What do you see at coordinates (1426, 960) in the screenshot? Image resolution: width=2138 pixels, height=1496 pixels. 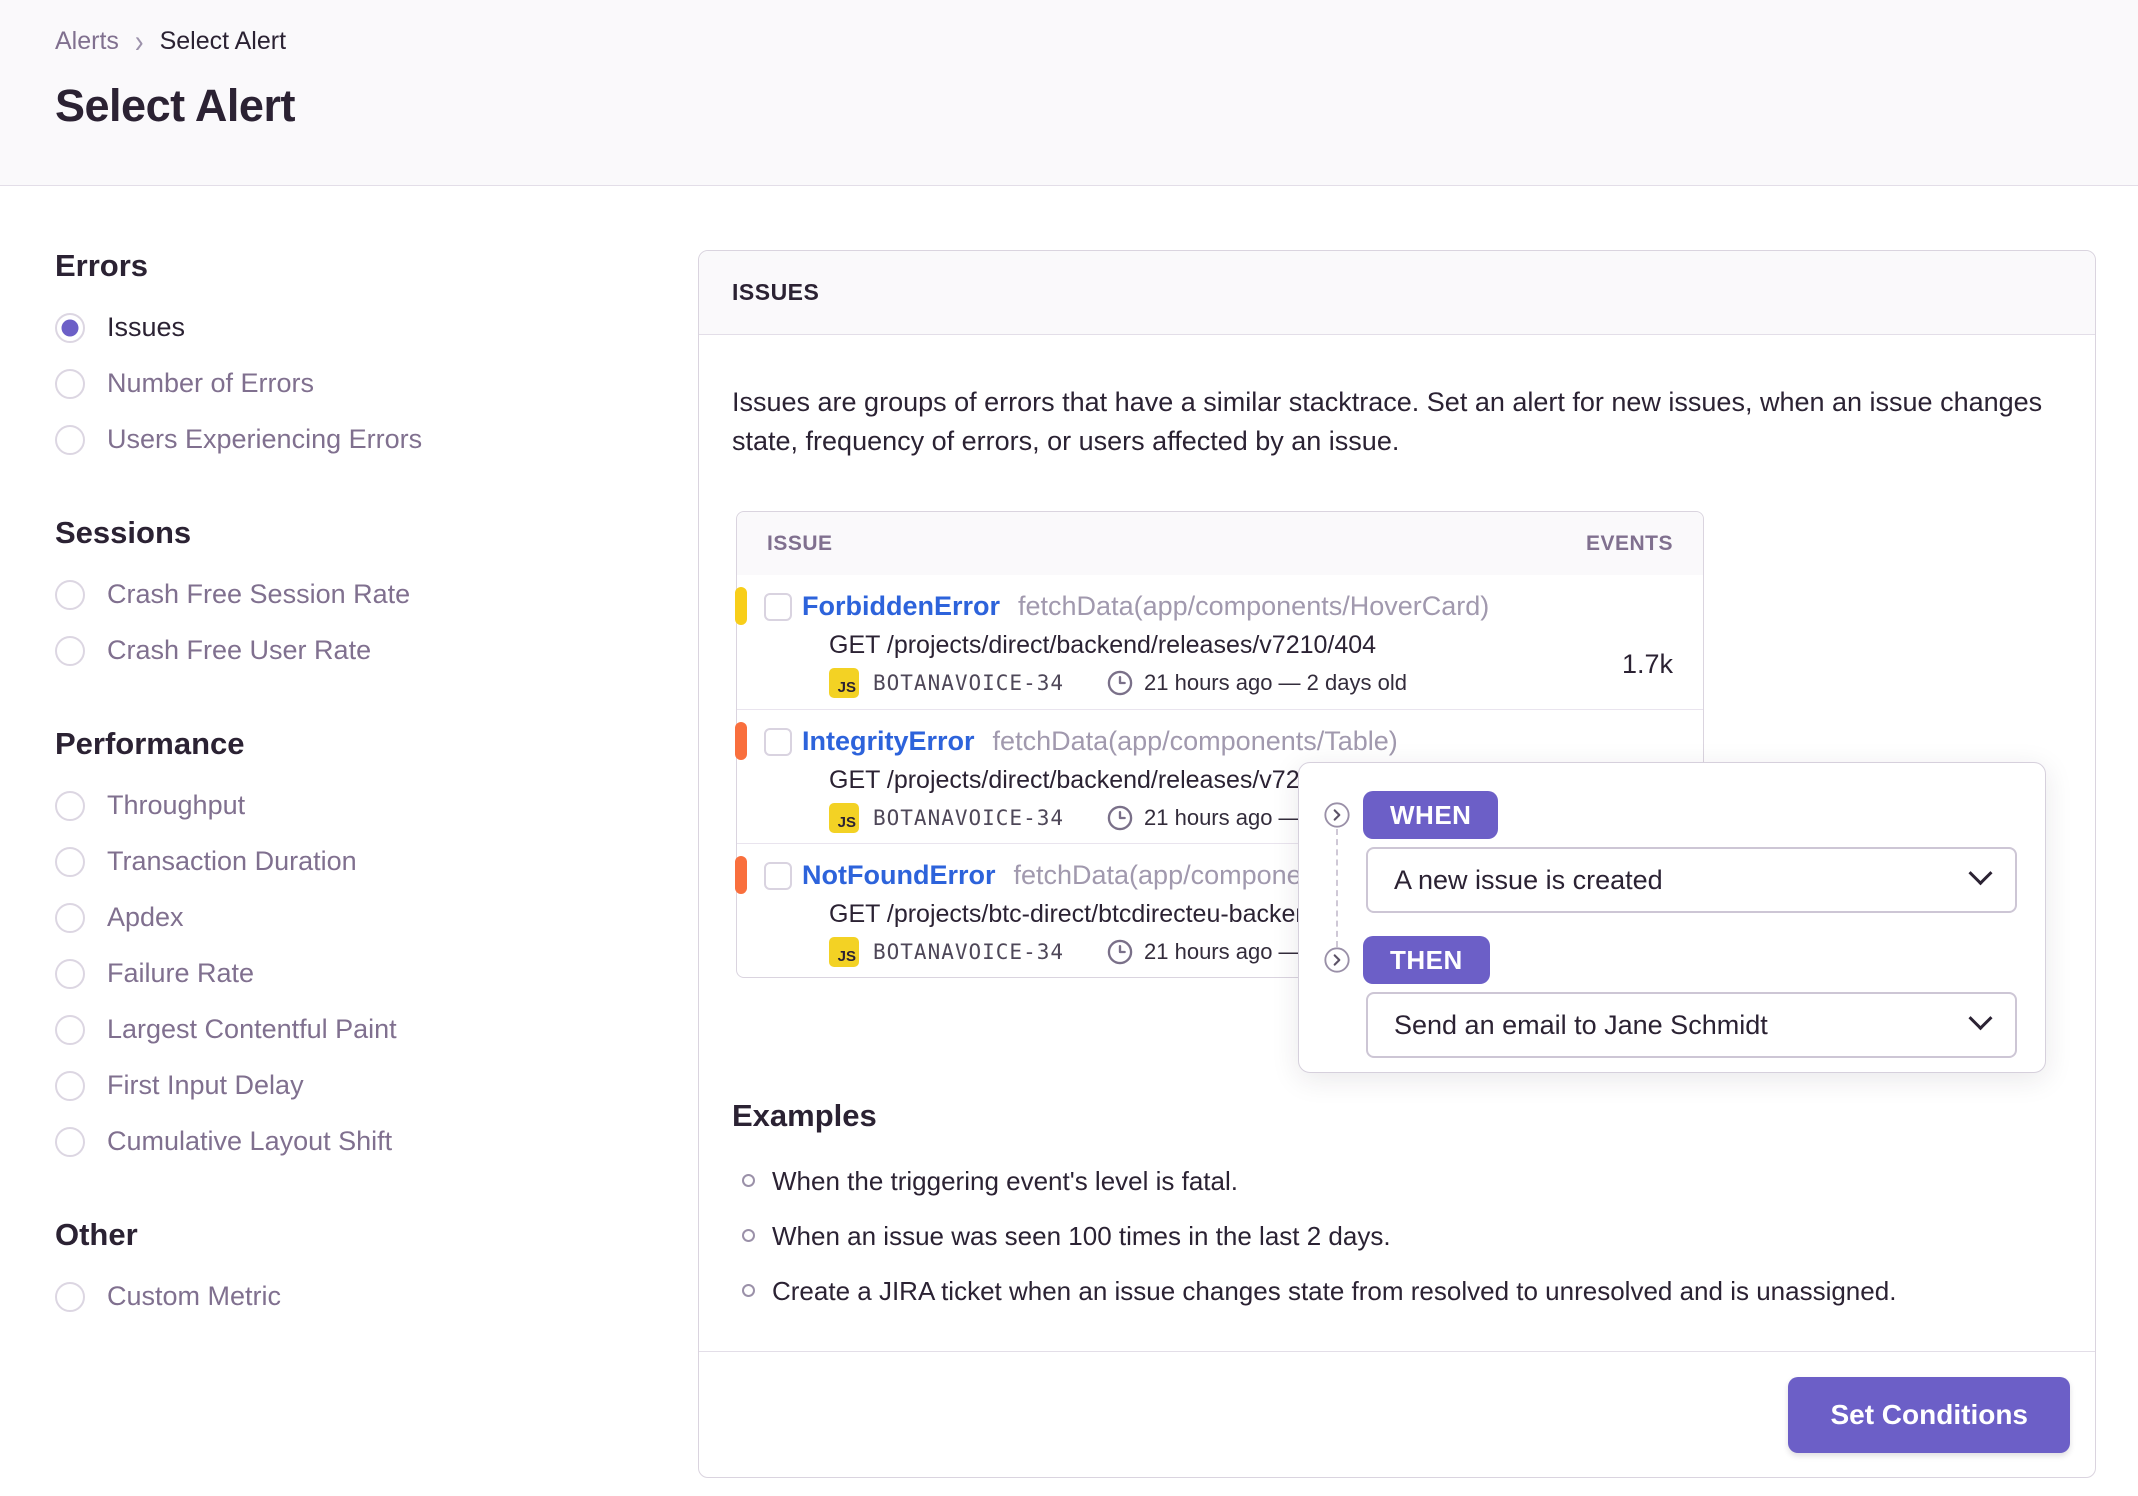 I see `then-badge: THEN` at bounding box center [1426, 960].